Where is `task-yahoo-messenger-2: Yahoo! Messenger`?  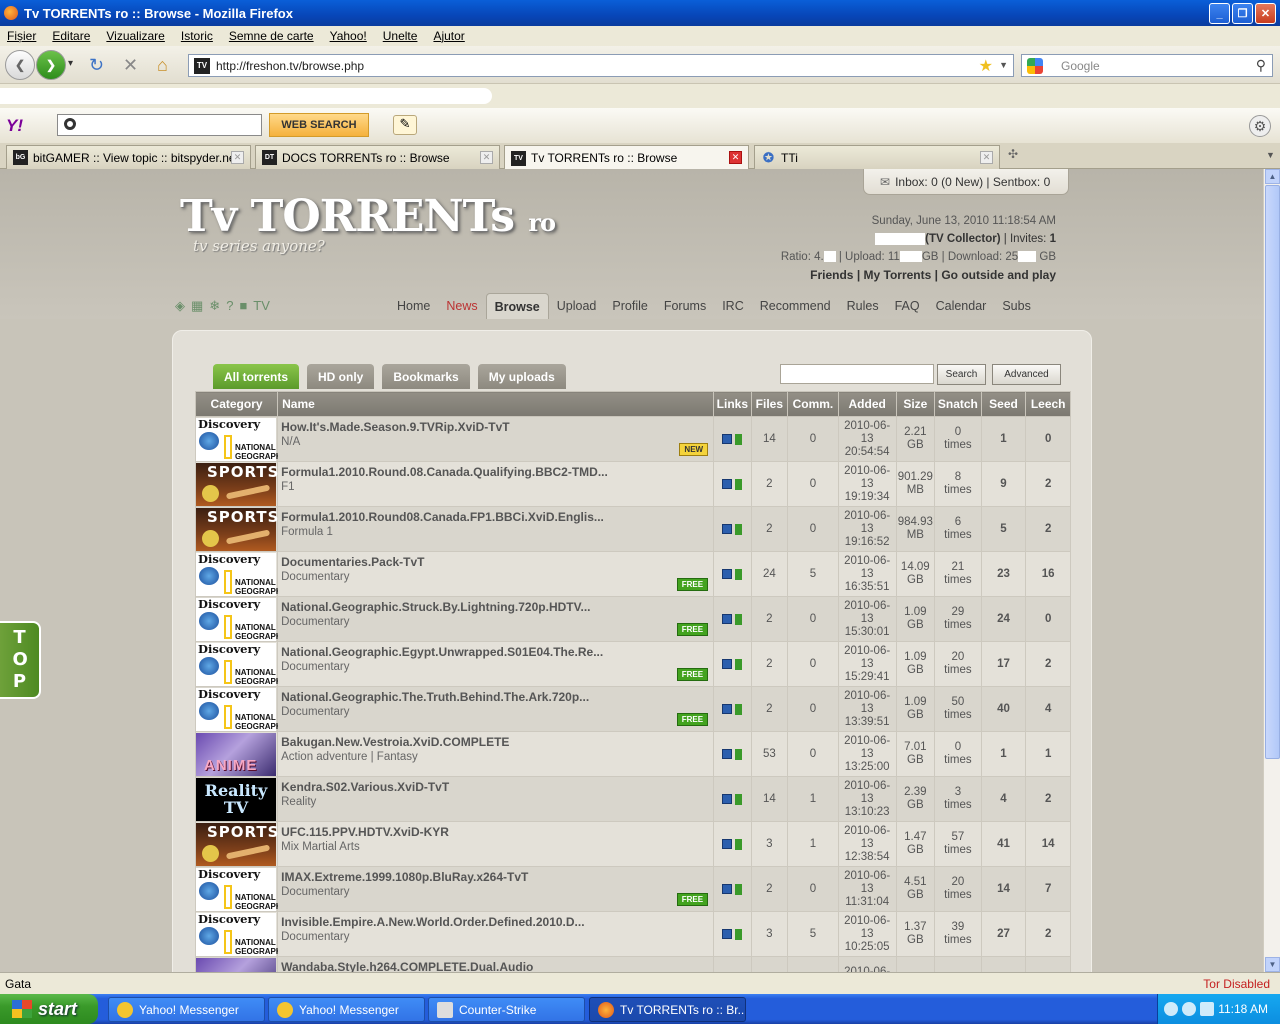
task-yahoo-messenger-2: Yahoo! Messenger is located at coordinates (346, 1009).